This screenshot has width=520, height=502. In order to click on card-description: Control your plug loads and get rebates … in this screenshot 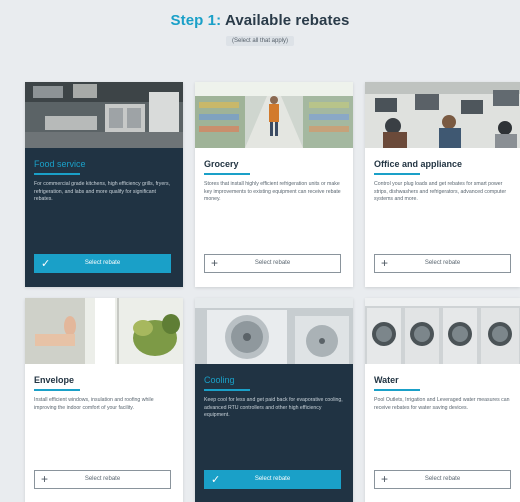, I will do `click(440, 192)`.